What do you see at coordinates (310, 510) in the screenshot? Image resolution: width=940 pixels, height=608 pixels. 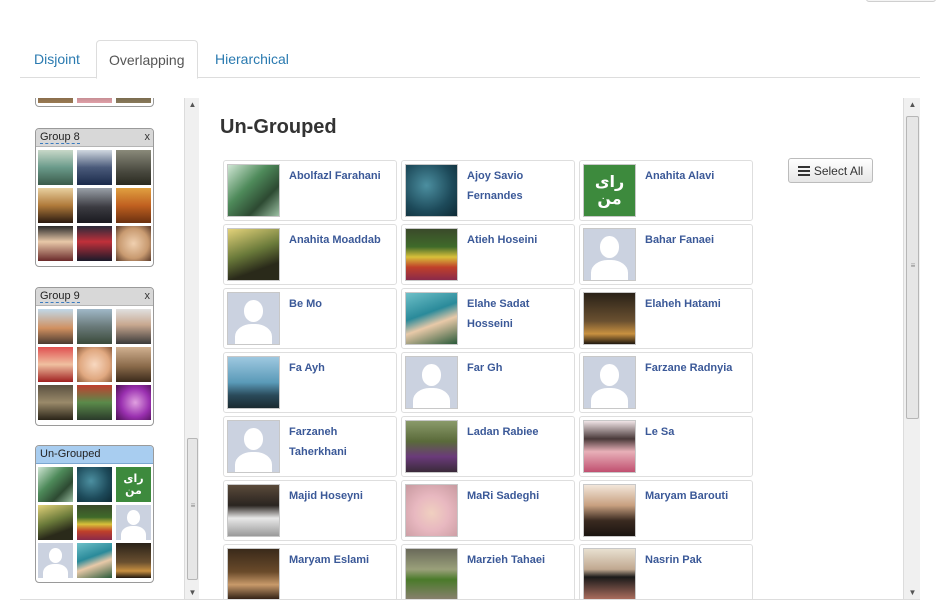 I see `person-card: Majid Hoseyni` at bounding box center [310, 510].